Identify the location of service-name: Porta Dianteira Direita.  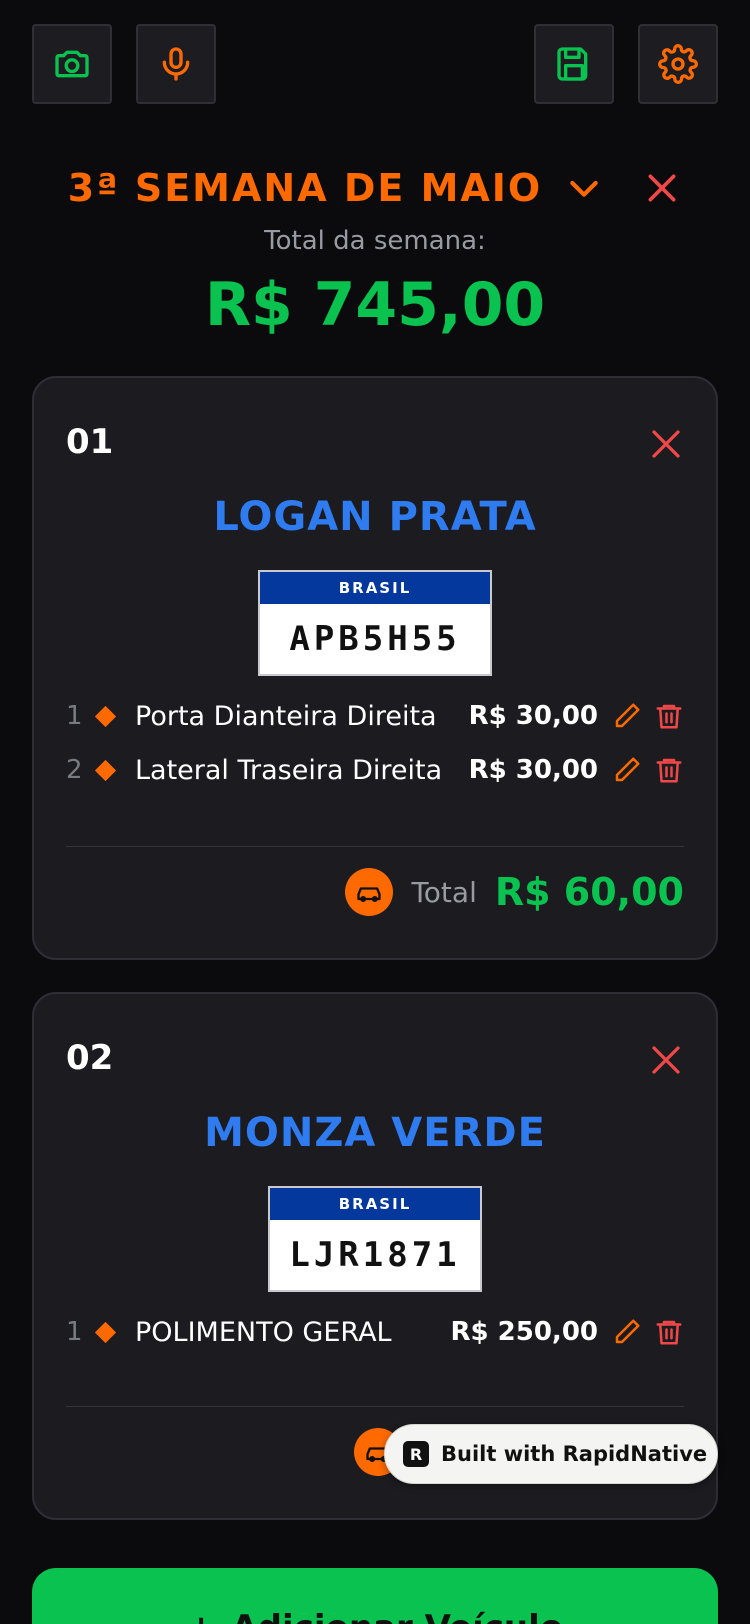
(286, 716).